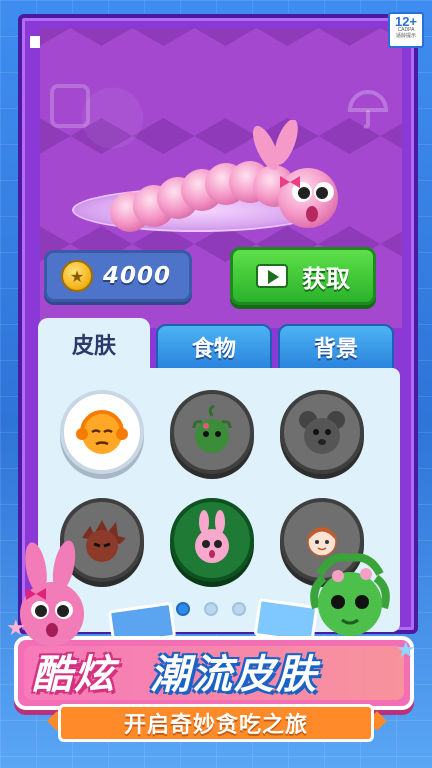 The image size is (432, 768). I want to click on decorative-star-icon: ★, so click(16, 628).